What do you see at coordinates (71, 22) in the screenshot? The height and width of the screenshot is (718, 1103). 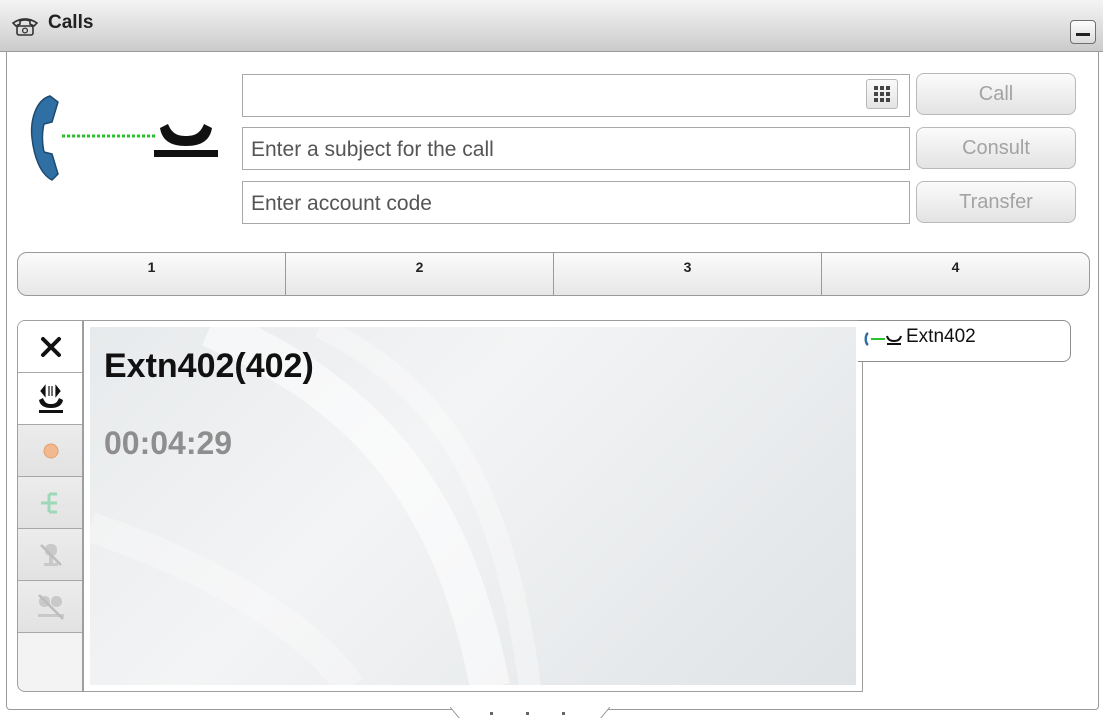 I see `window-title: Calls` at bounding box center [71, 22].